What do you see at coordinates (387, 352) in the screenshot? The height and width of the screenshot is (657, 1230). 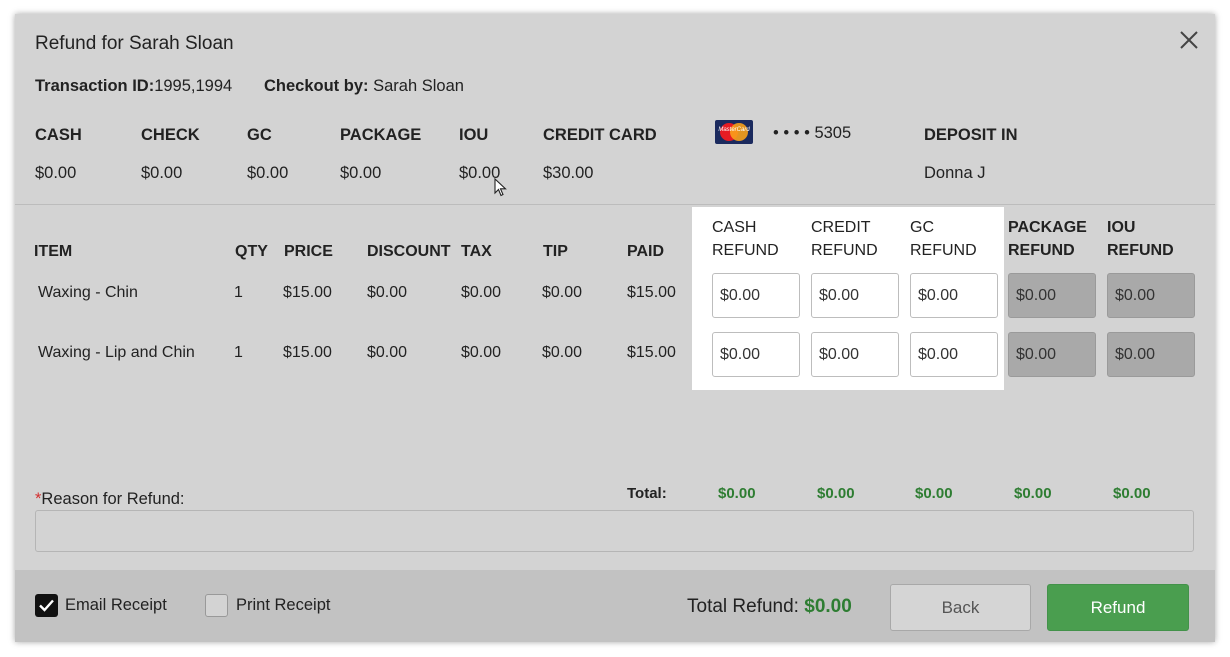 I see `row-2-discount: $0.00` at bounding box center [387, 352].